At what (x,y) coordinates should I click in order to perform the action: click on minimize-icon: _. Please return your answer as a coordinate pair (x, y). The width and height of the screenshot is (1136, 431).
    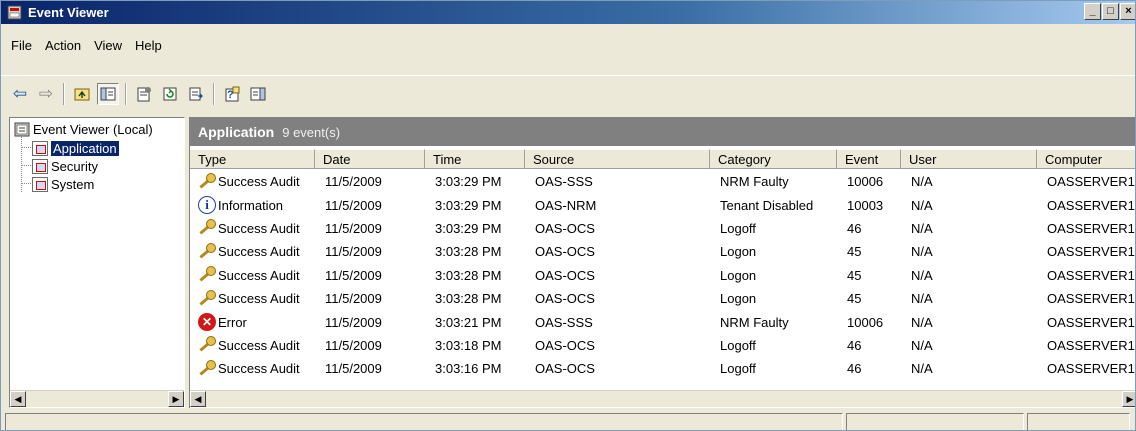
    Looking at the image, I should click on (1092, 11).